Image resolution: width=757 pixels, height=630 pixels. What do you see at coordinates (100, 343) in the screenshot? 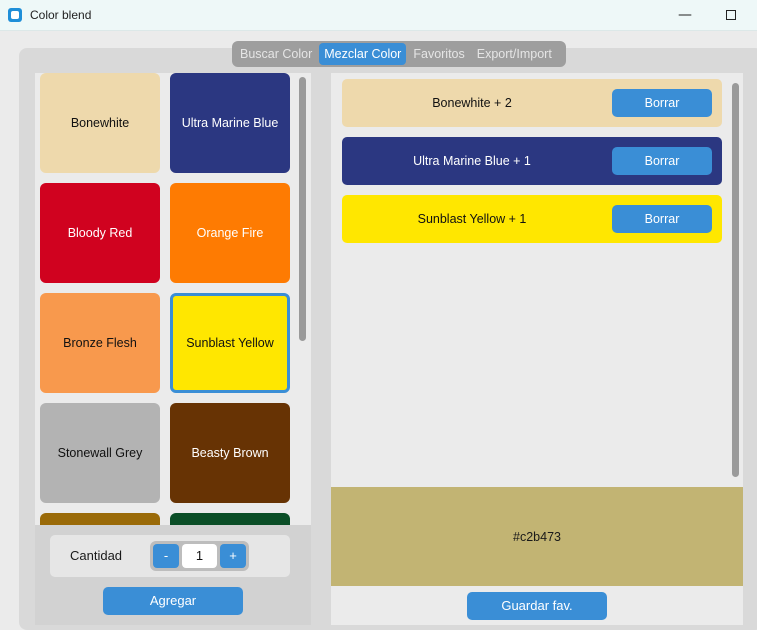
I see `color-swatch-bronze-flesh: Bronze Flesh` at bounding box center [100, 343].